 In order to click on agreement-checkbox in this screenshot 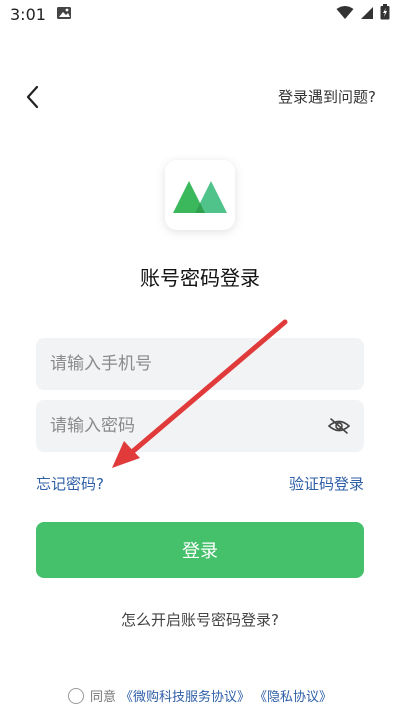, I will do `click(75, 695)`.